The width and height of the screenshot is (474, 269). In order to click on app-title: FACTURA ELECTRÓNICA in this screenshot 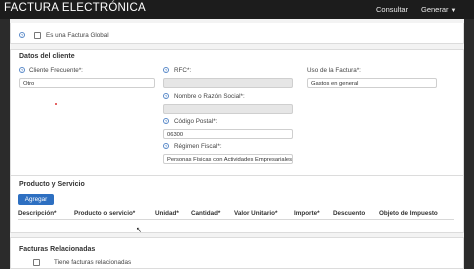, I will do `click(75, 8)`.